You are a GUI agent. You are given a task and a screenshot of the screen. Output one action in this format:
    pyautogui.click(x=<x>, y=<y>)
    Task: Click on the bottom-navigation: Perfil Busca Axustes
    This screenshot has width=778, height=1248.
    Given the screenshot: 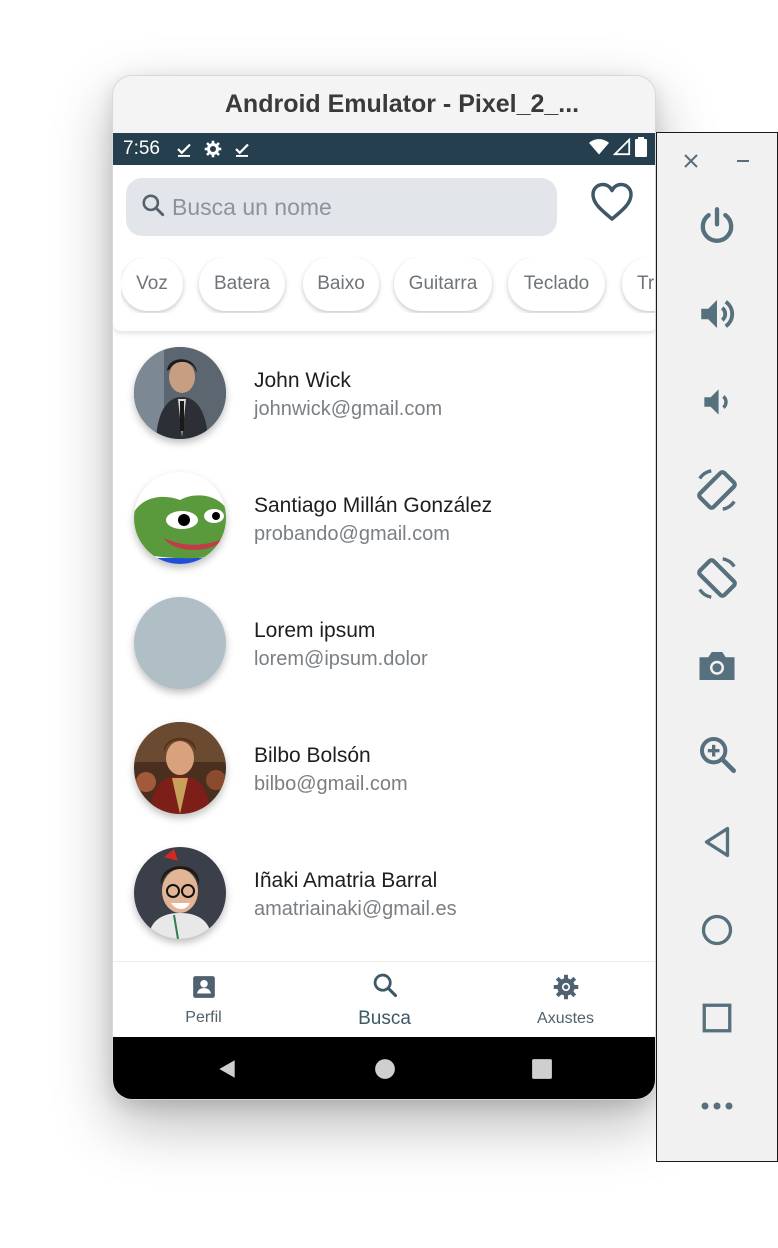 What is the action you would take?
    pyautogui.click(x=384, y=999)
    